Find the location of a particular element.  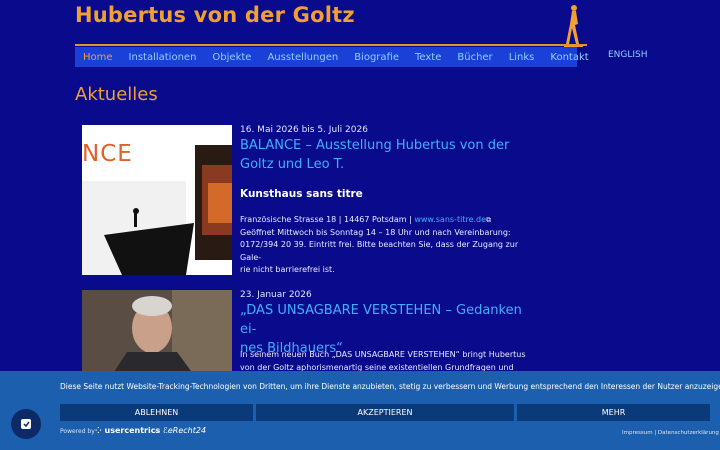

post-title-line: „DAS UNSAGBARE VERSTEHEN – Gedanken ei- is located at coordinates (381, 320).